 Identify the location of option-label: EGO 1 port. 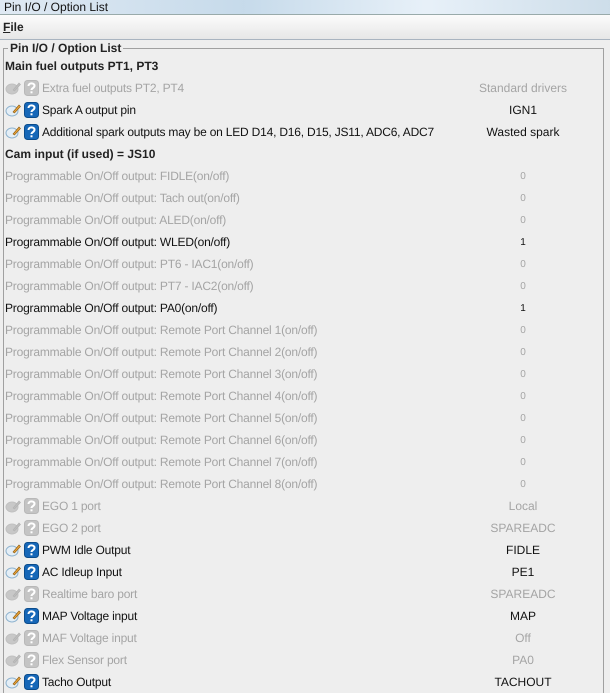
(71, 506).